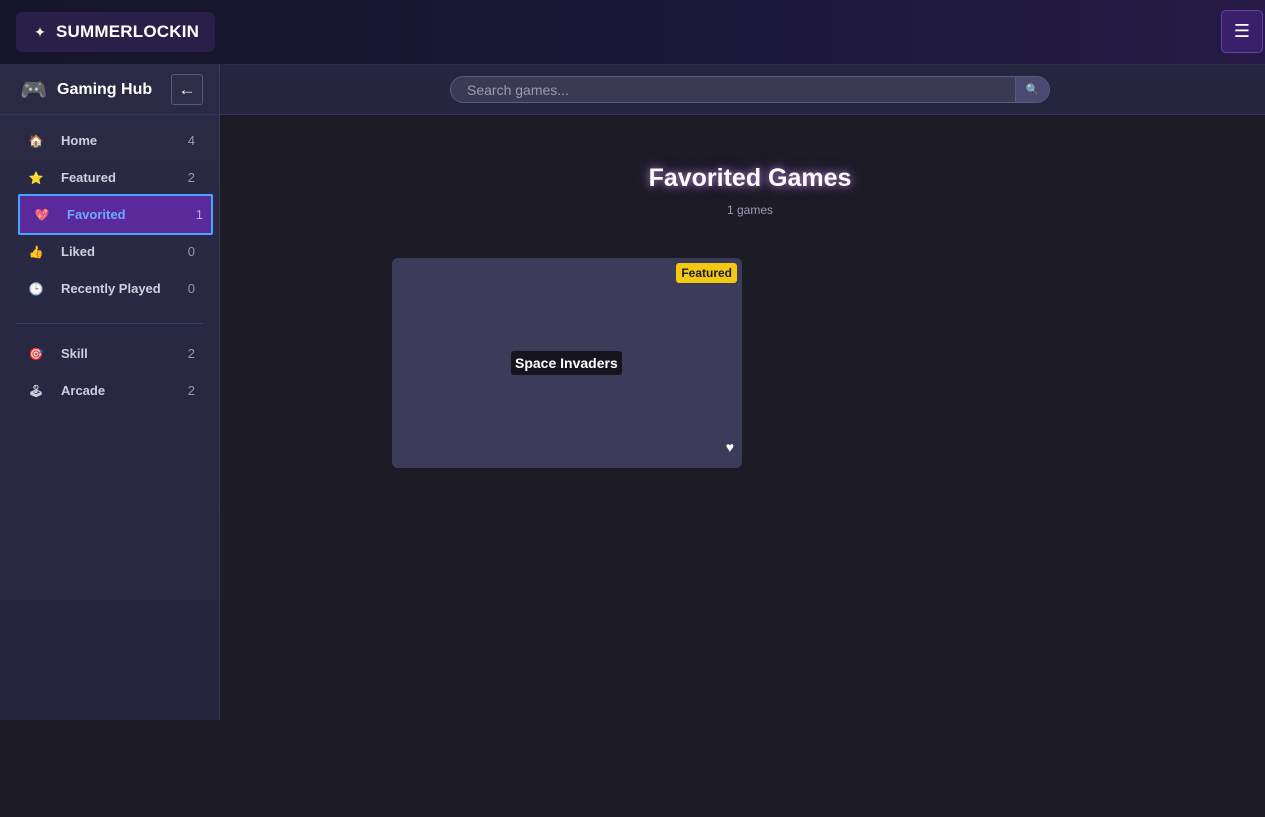 Image resolution: width=1265 pixels, height=817 pixels. I want to click on clock-icon: 🕒, so click(36, 288).